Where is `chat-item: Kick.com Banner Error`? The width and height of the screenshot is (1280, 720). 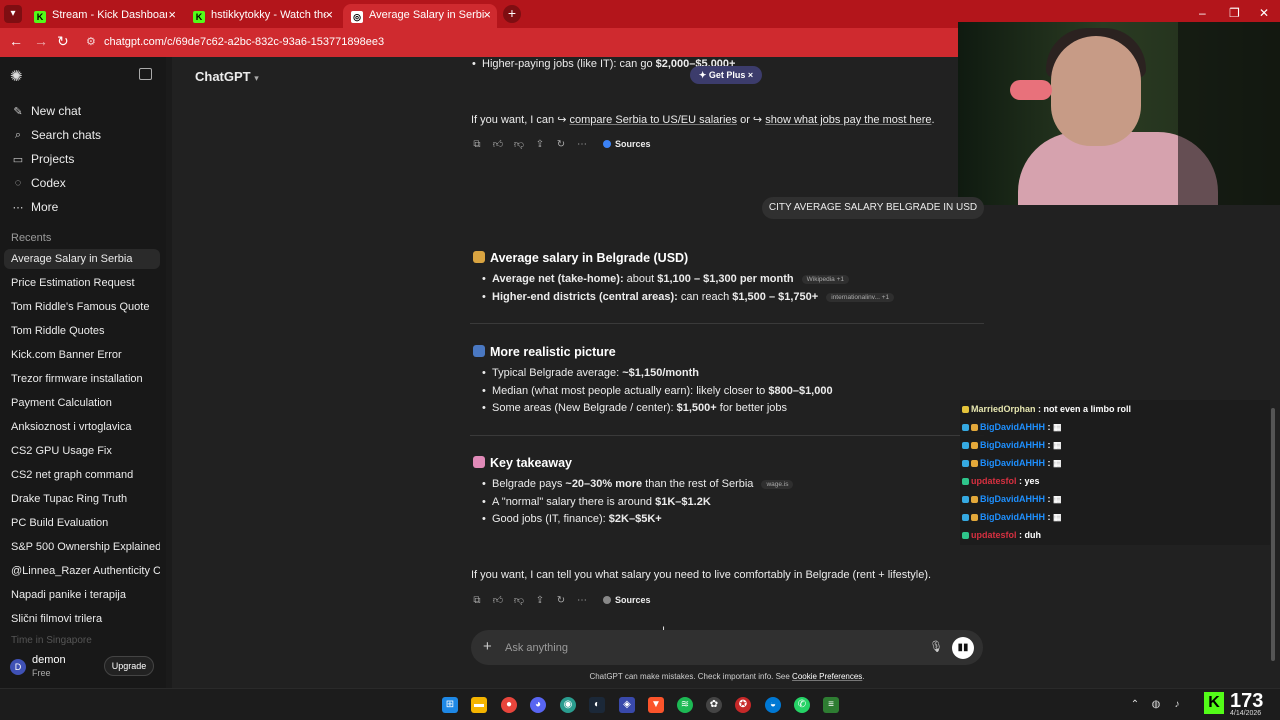
chat-item: Kick.com Banner Error is located at coordinates (82, 355).